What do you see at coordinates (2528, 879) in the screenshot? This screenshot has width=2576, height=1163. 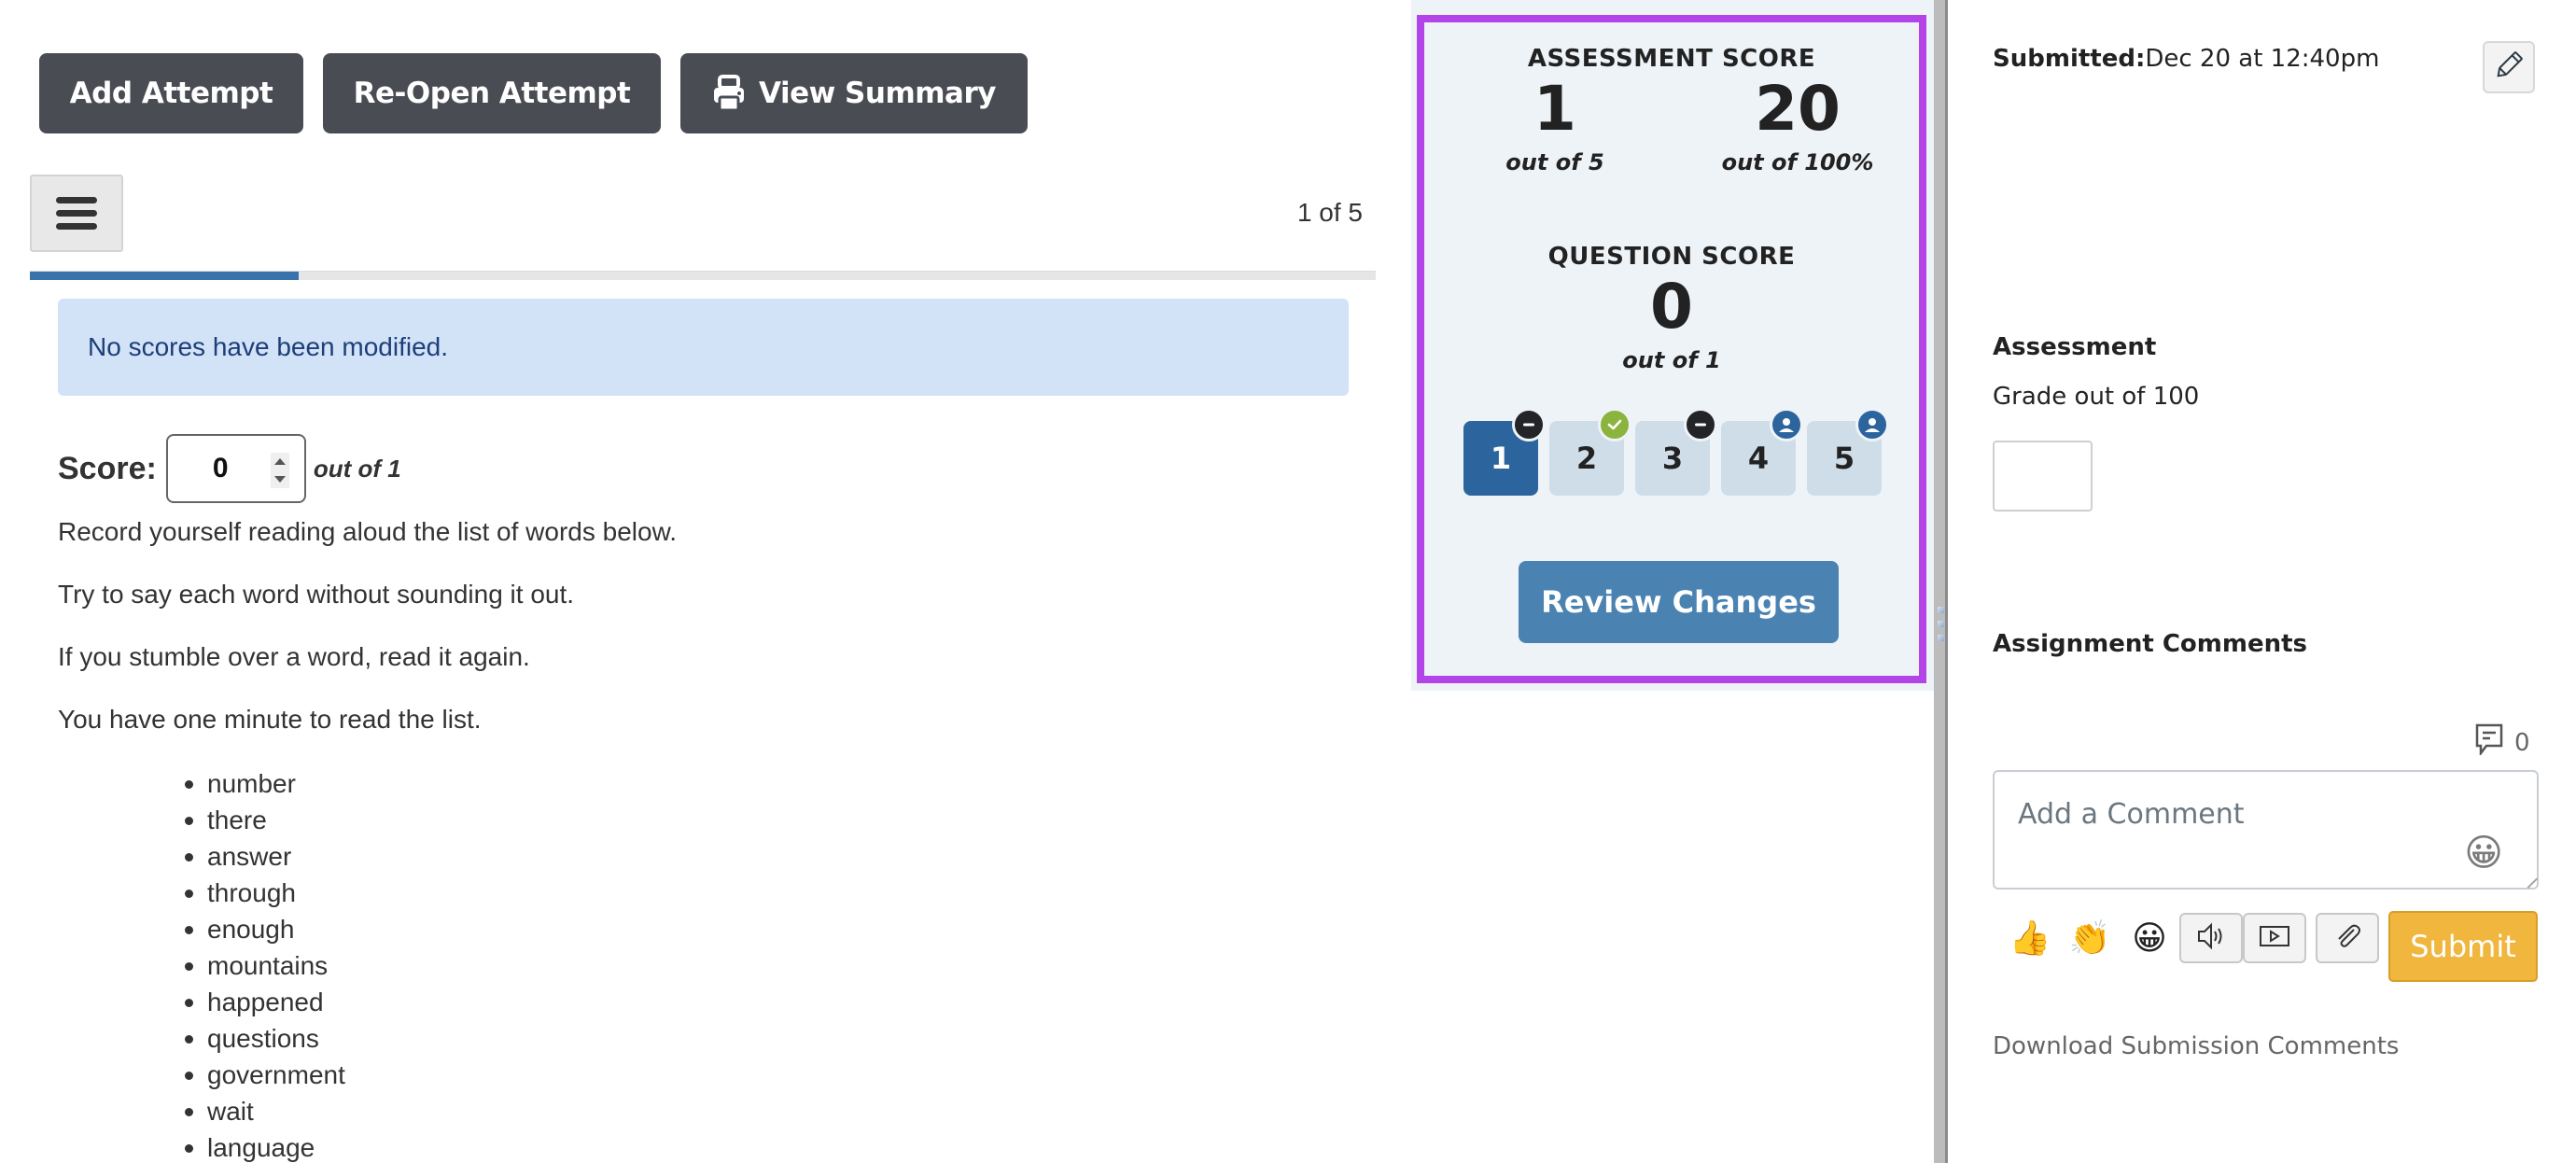 I see `resize-icon` at bounding box center [2528, 879].